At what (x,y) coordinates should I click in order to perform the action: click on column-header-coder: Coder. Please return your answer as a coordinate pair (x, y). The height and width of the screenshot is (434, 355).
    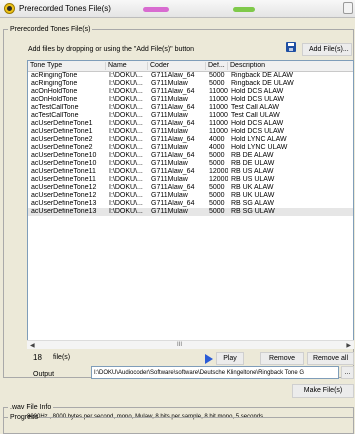
    Looking at the image, I should click on (177, 66).